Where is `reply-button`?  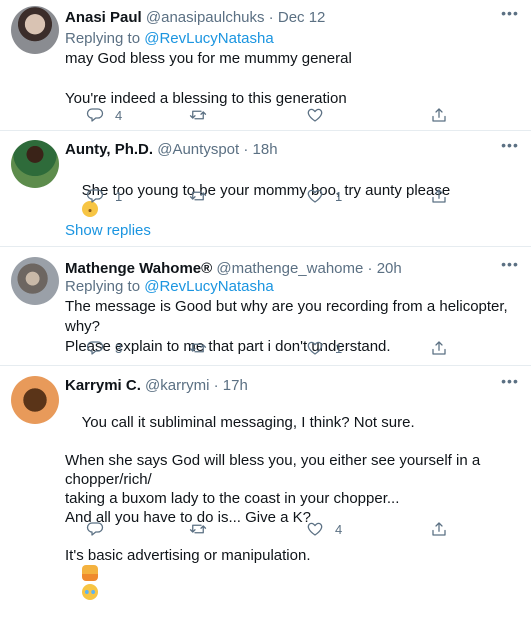 reply-button is located at coordinates (100, 529).